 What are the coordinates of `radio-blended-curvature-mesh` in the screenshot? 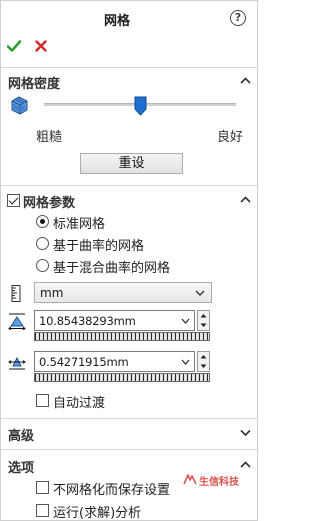 It's located at (42, 265).